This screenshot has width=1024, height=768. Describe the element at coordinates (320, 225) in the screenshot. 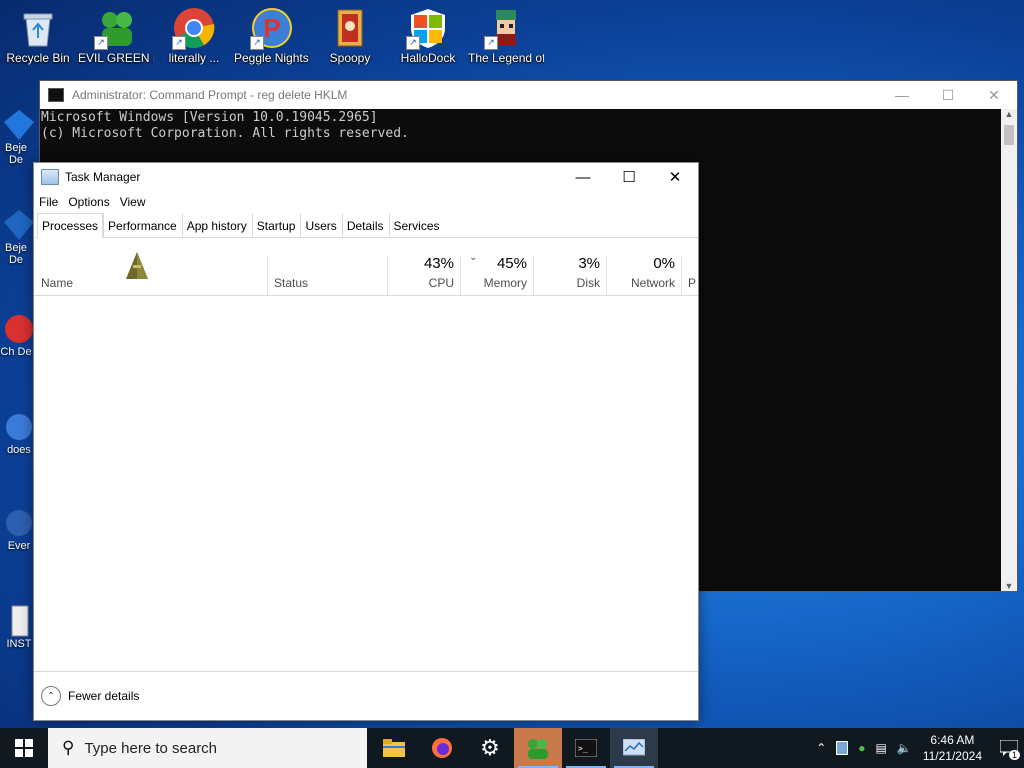

I see `tab-users: Users` at that location.